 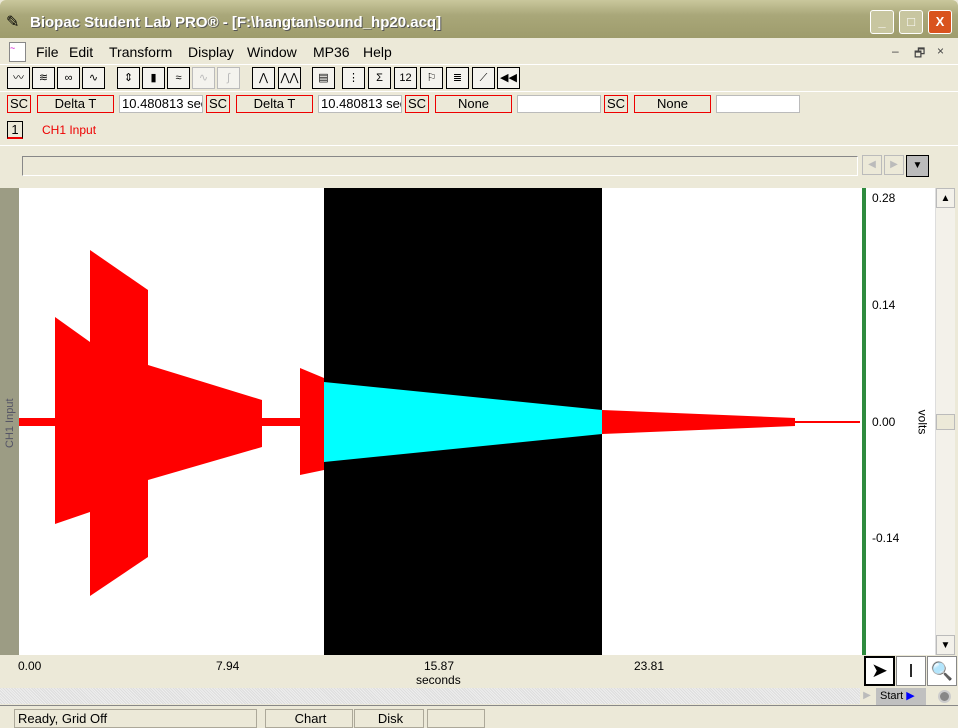 I want to click on minimize-button: _, so click(x=882, y=22).